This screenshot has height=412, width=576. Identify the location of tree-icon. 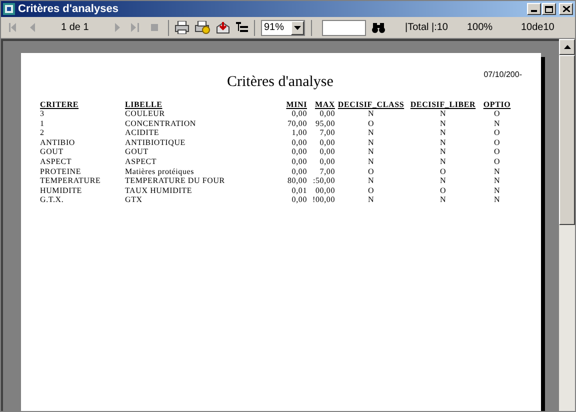
(242, 27).